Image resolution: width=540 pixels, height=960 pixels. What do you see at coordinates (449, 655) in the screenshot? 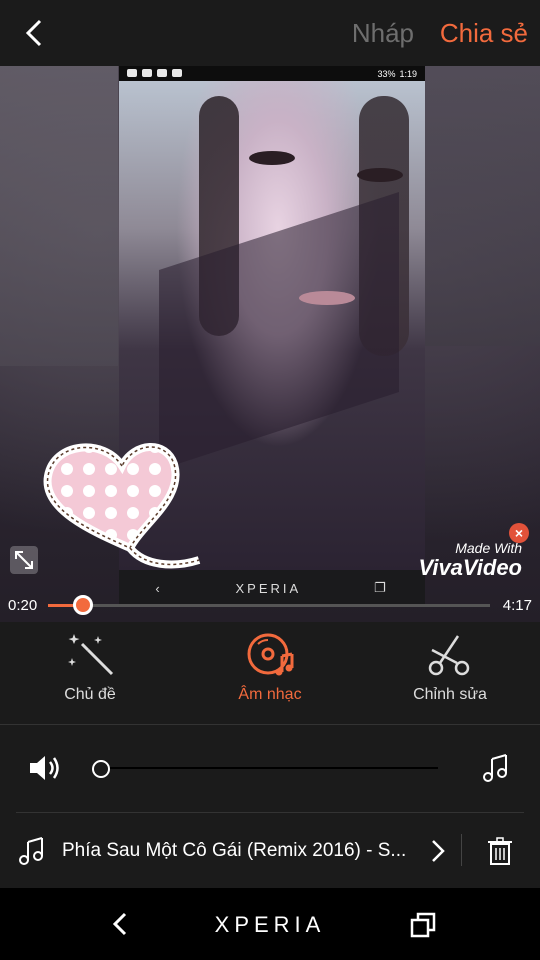
I see `scissors-icon` at bounding box center [449, 655].